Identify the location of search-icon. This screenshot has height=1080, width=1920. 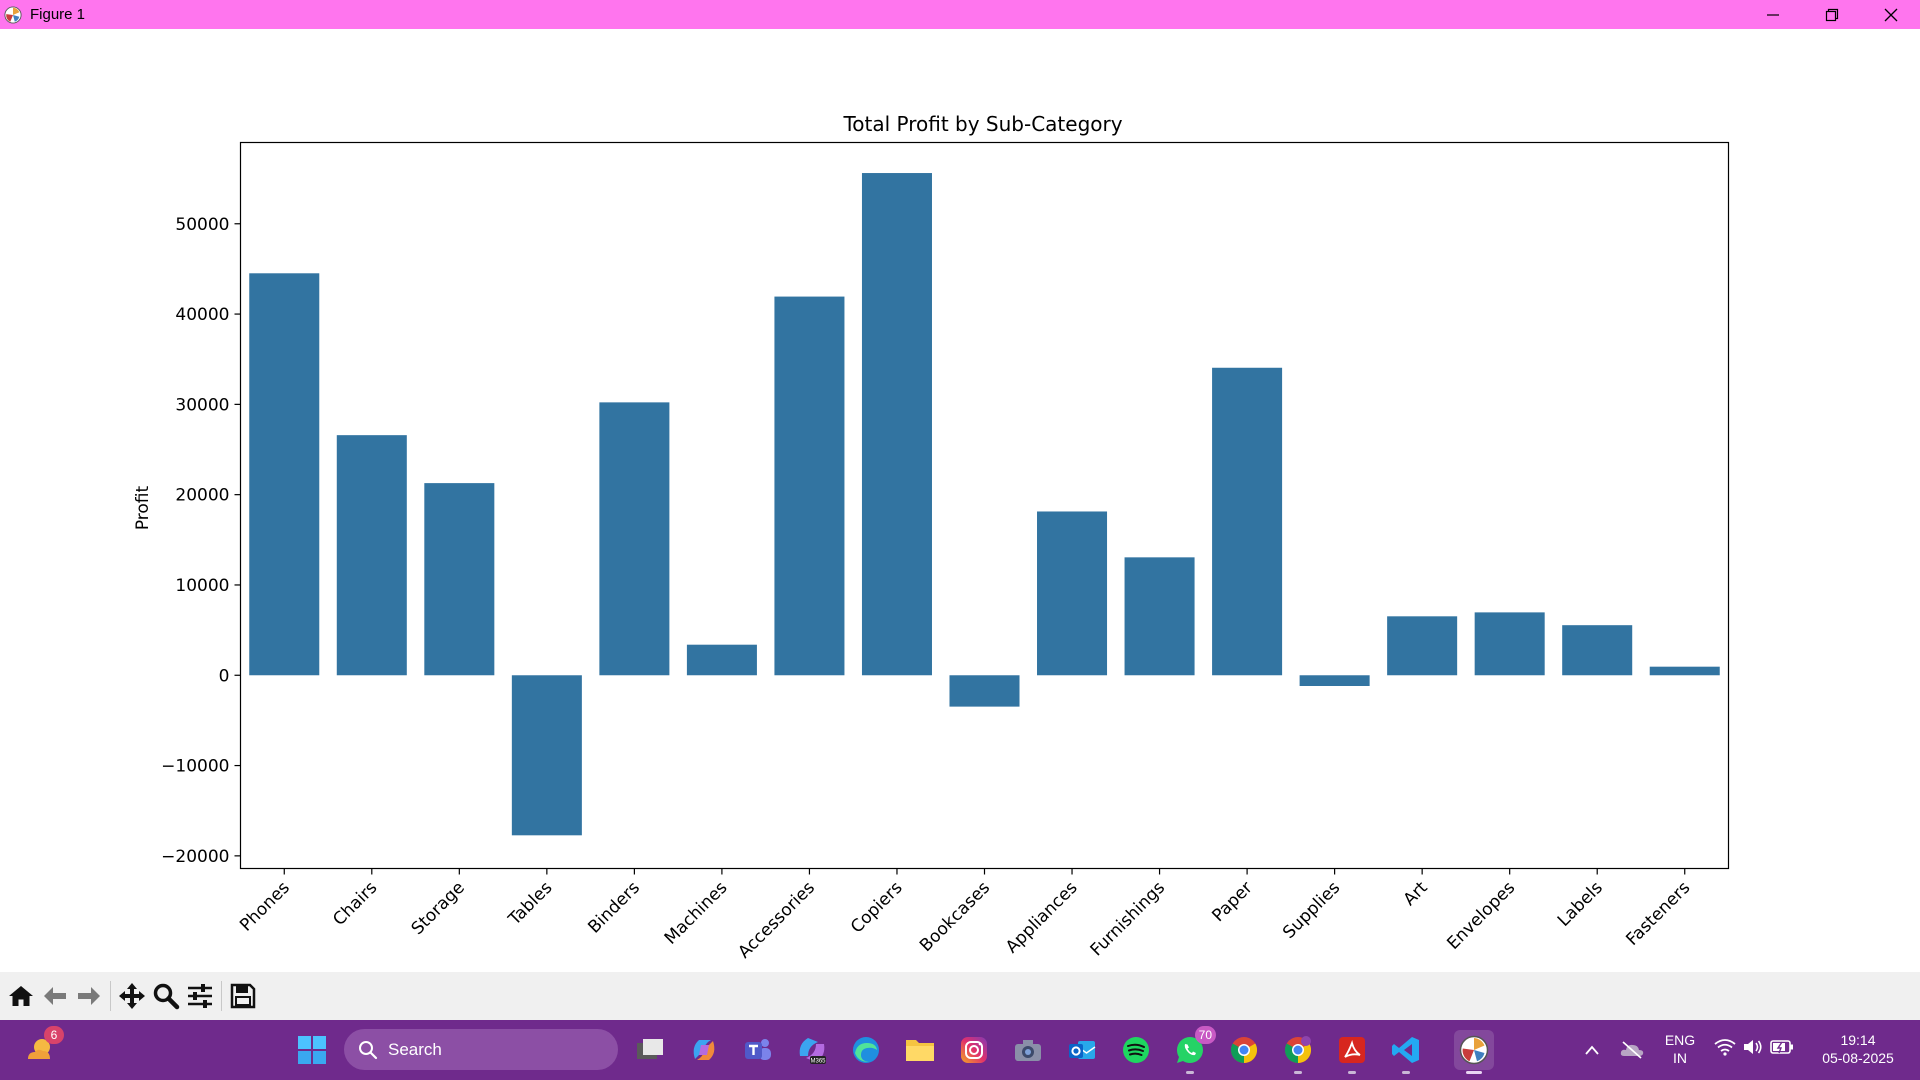
(368, 1049).